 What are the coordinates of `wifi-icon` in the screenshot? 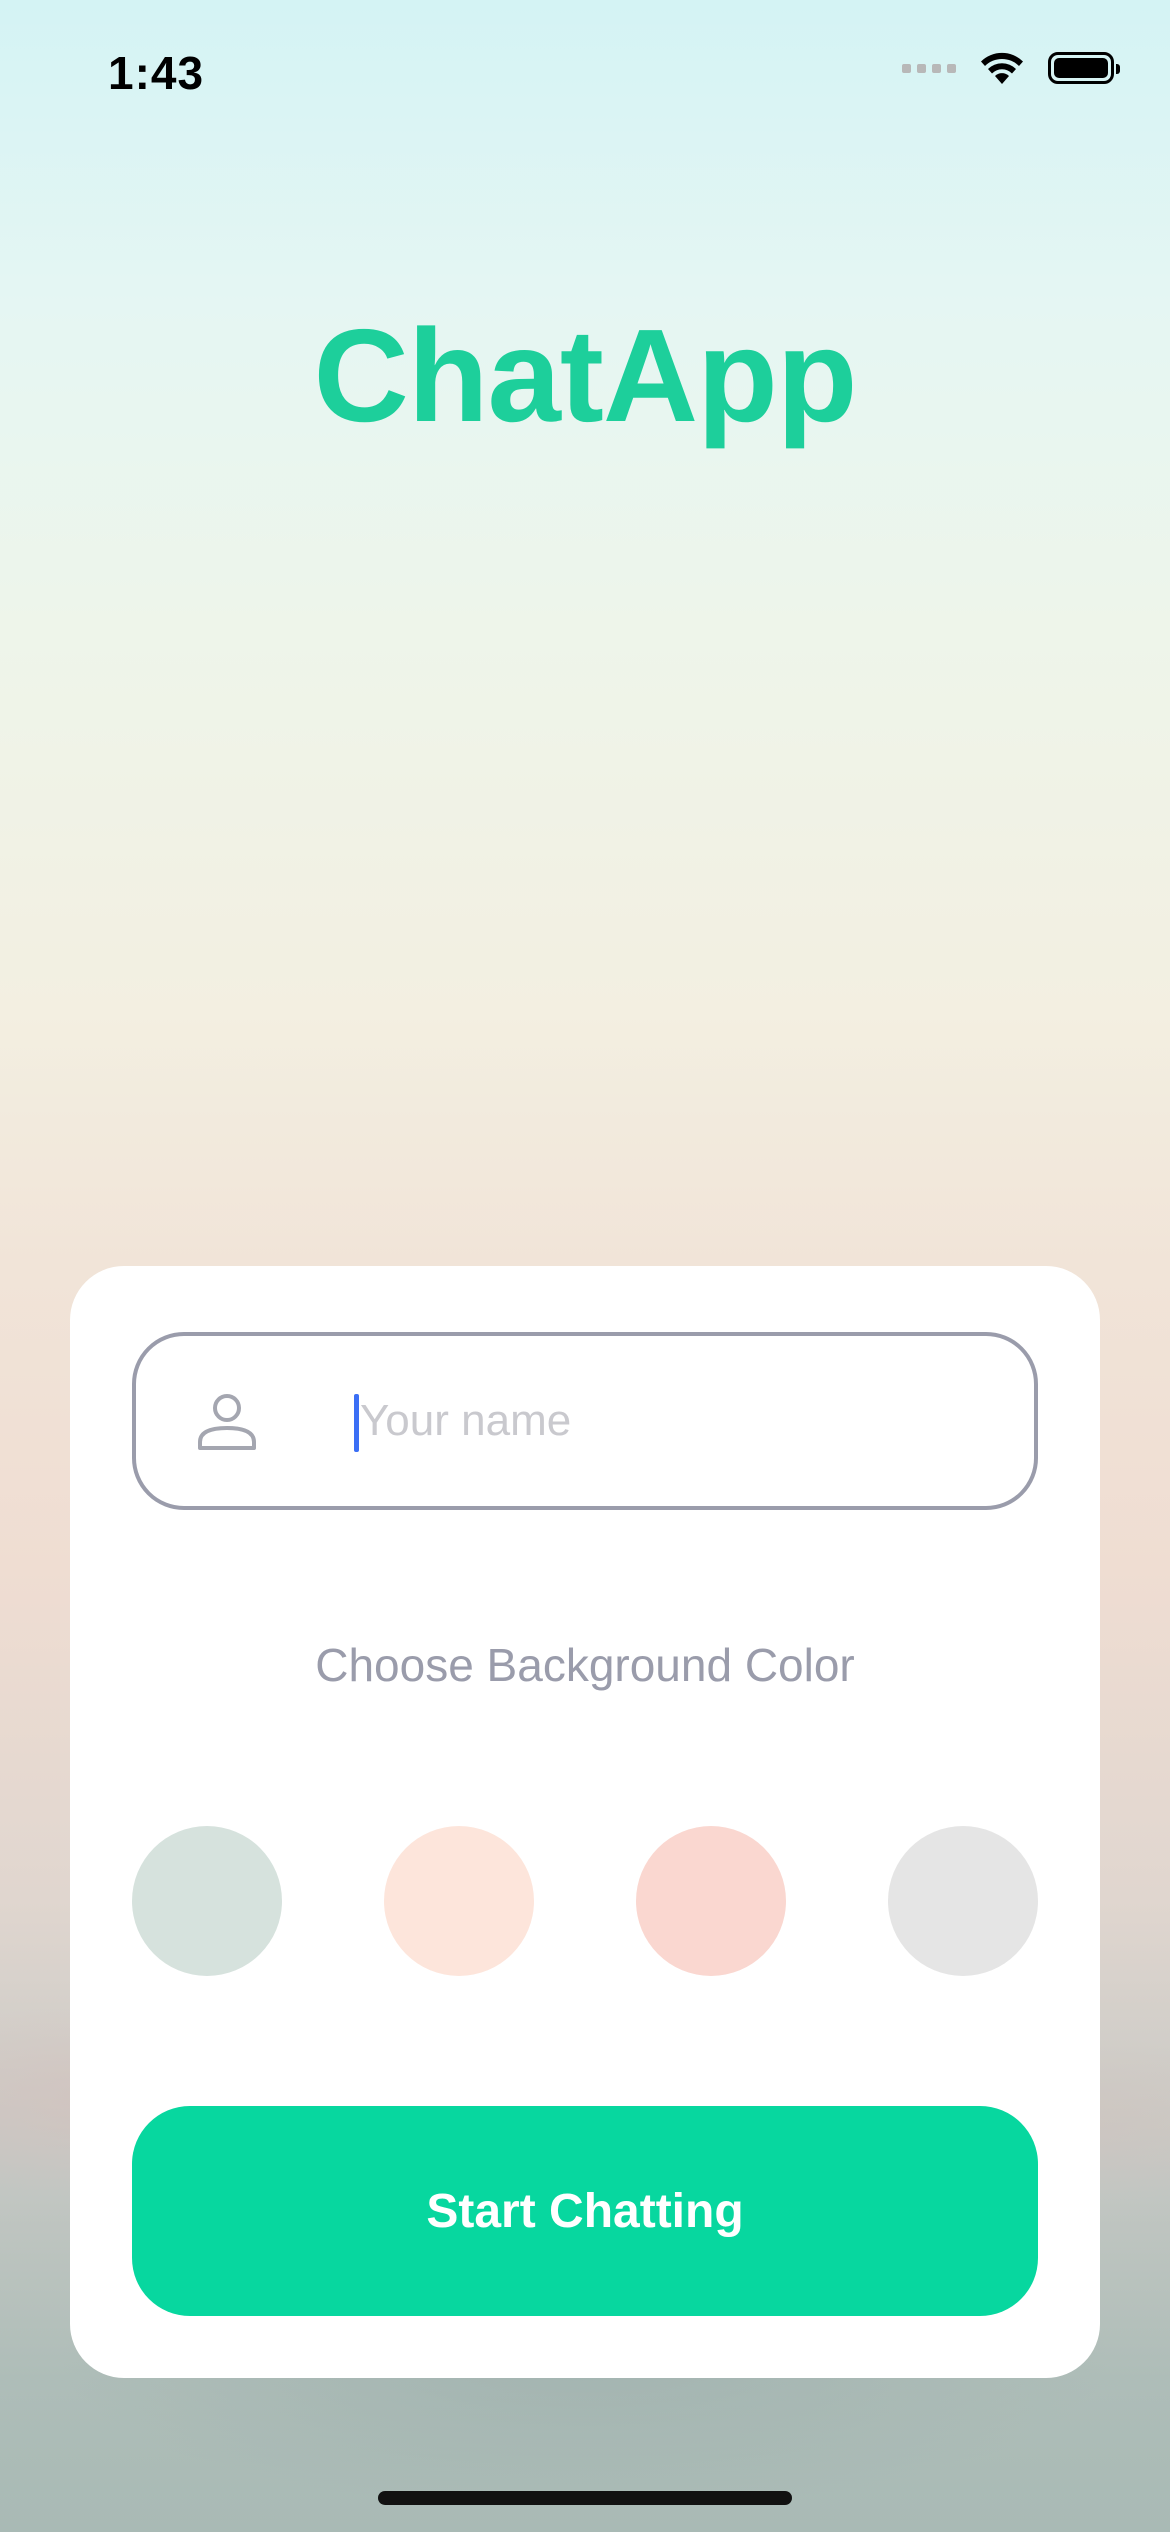 It's located at (1002, 68).